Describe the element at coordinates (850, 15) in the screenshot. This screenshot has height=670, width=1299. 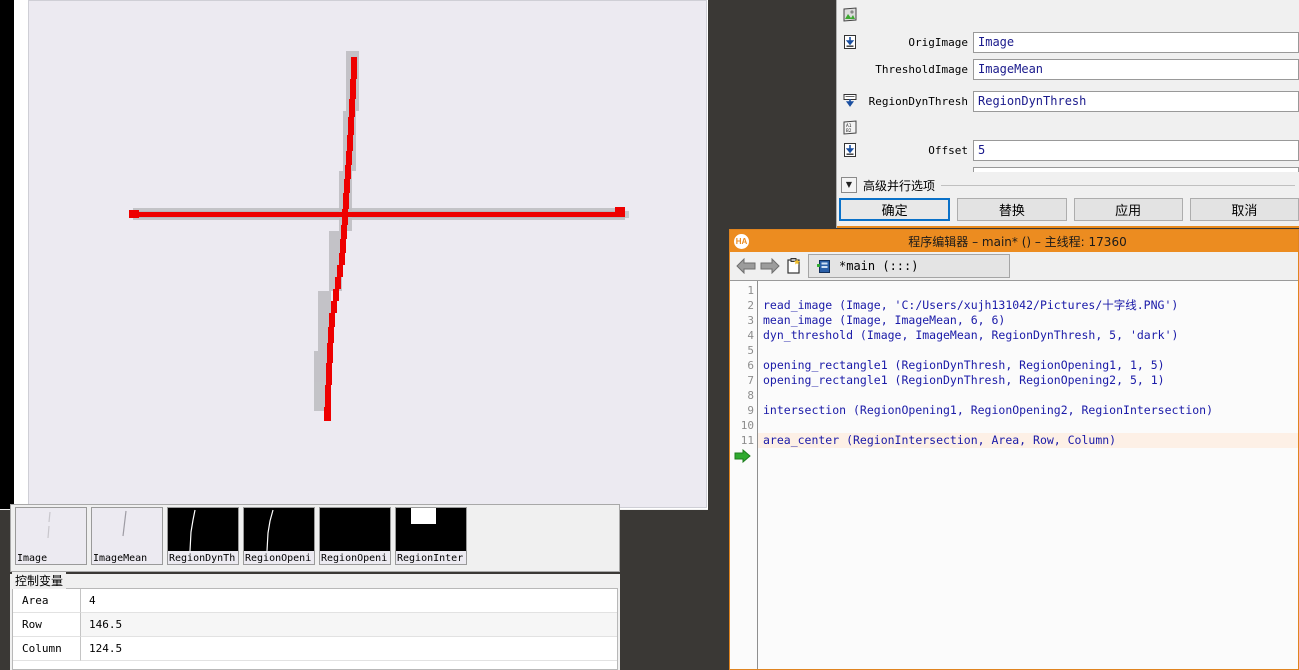
I see `image-icon` at that location.